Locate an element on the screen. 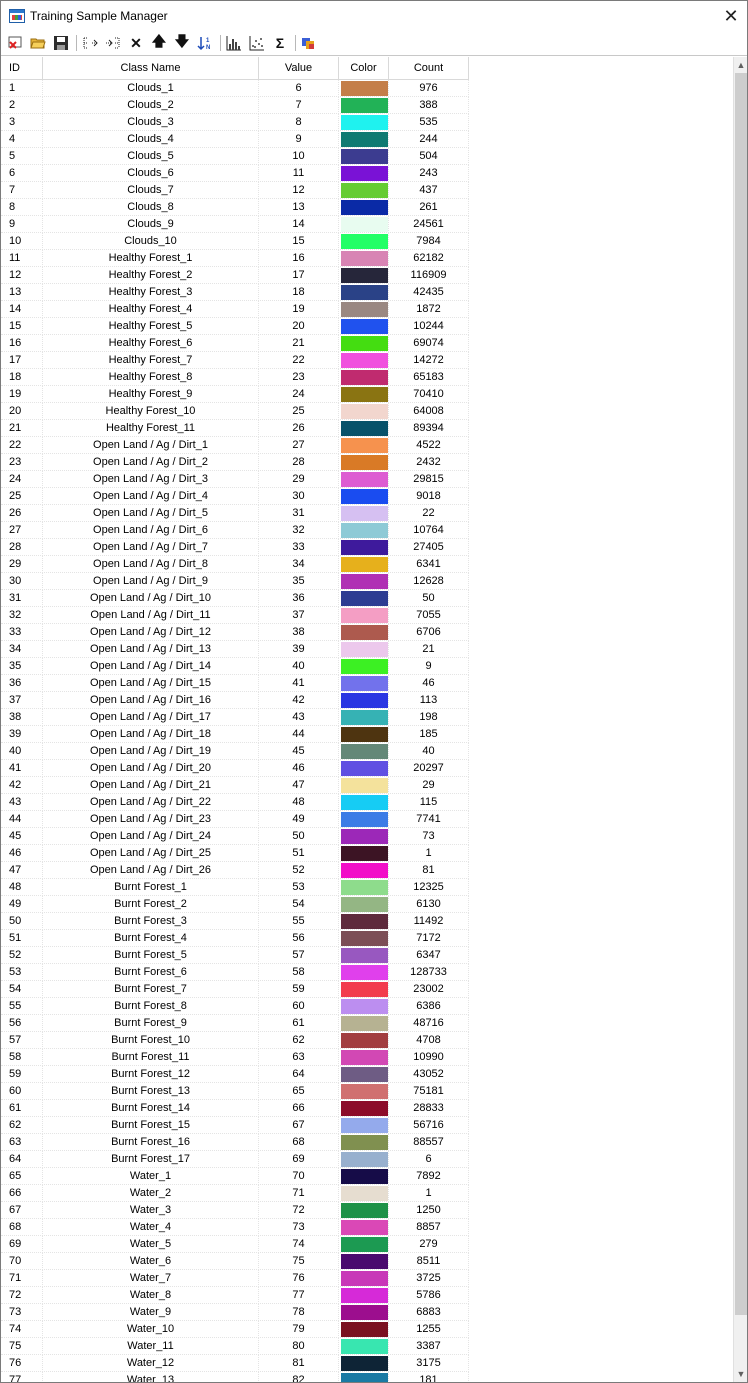 The height and width of the screenshot is (1383, 748). table-row: 73 Water_9 78 6883 is located at coordinates (235, 1312).